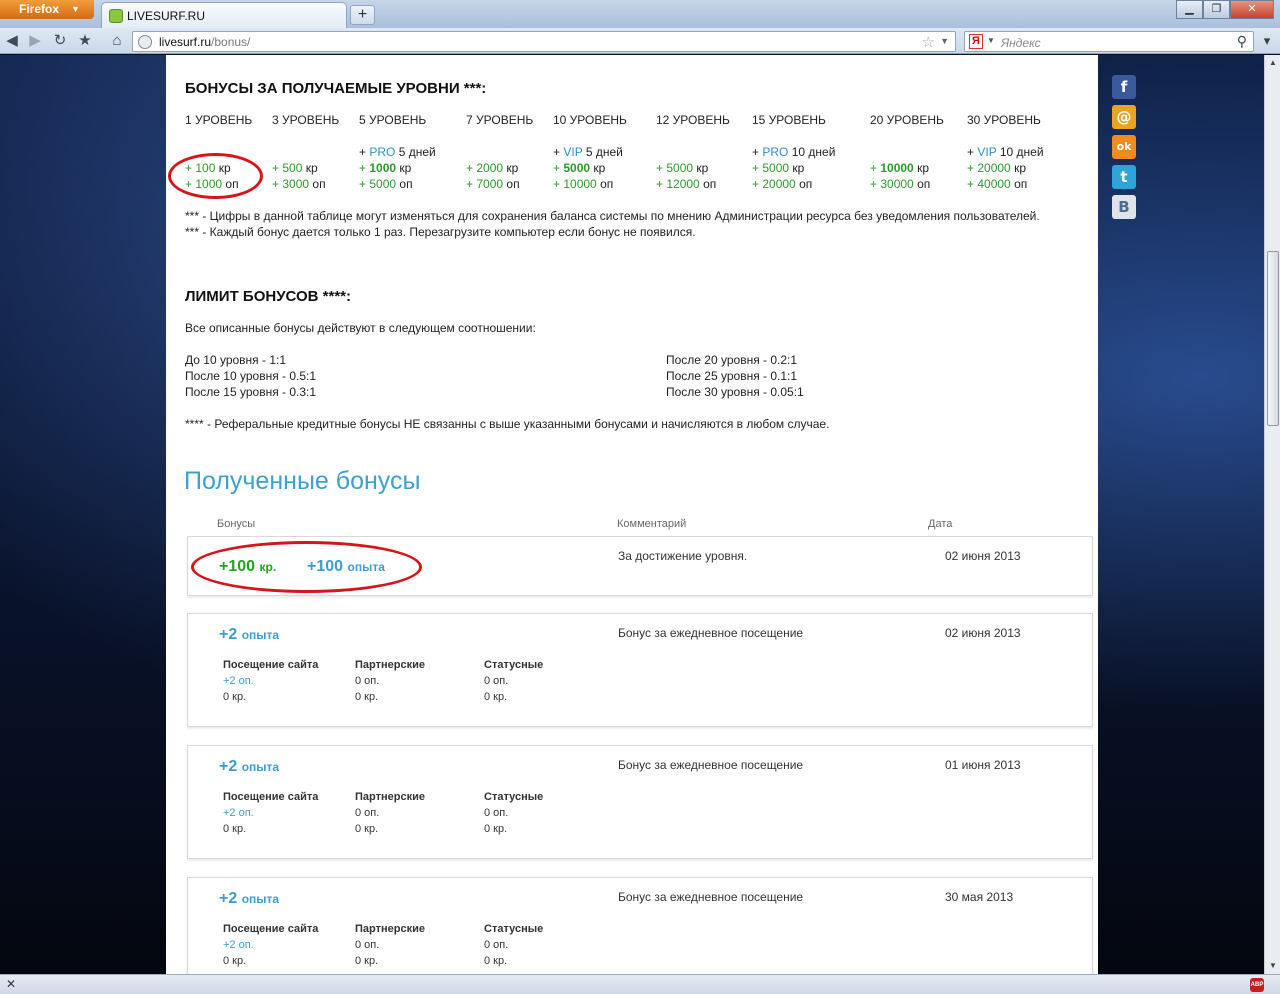 The height and width of the screenshot is (994, 1280). What do you see at coordinates (336, 88) in the screenshot?
I see `levels-title: БОНУСЫ ЗА ПОЛУЧАЕМЫЕ УРОВНИ ***:` at bounding box center [336, 88].